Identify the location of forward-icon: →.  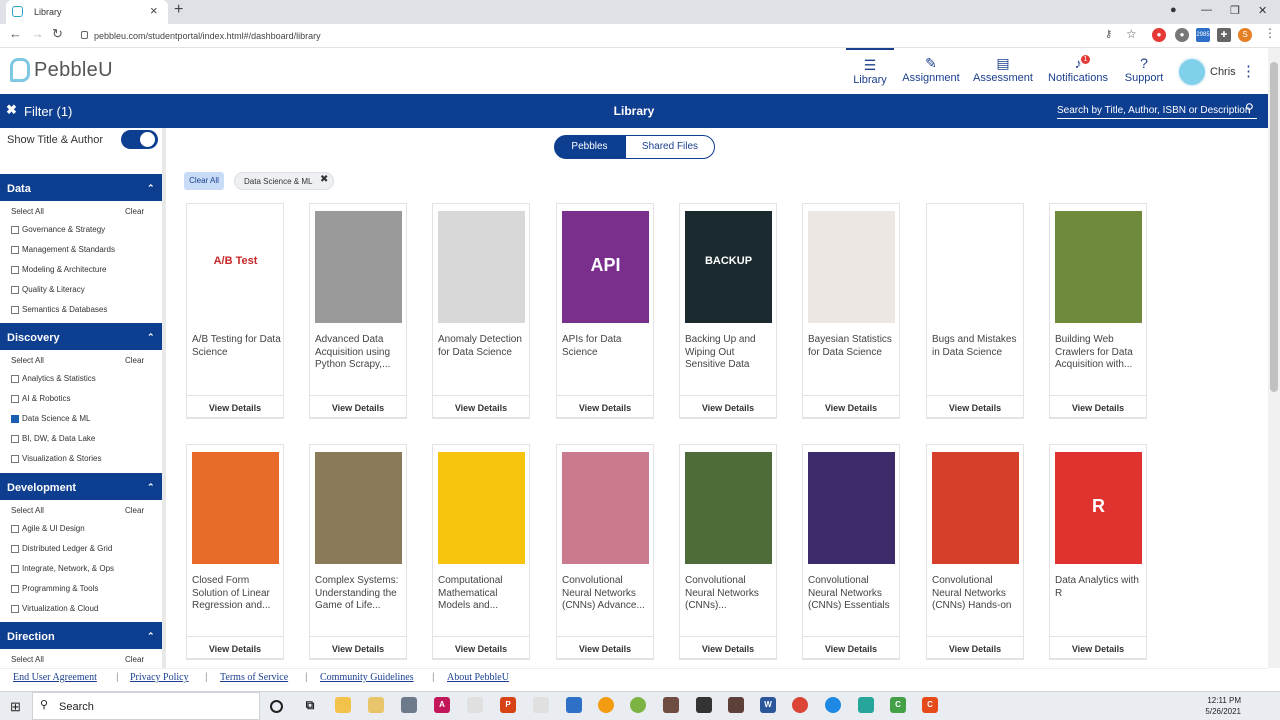
(37, 33).